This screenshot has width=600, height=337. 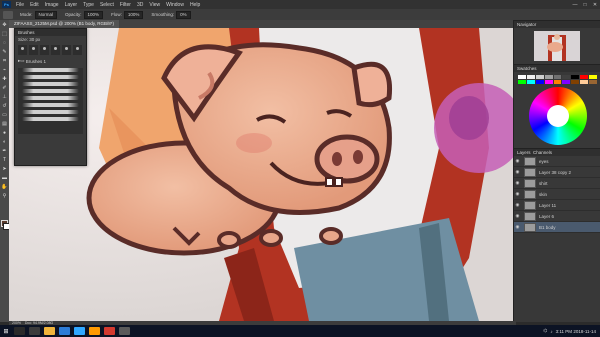 What do you see at coordinates (557, 68) in the screenshot?
I see `swatches-panel-header: Swatches` at bounding box center [557, 68].